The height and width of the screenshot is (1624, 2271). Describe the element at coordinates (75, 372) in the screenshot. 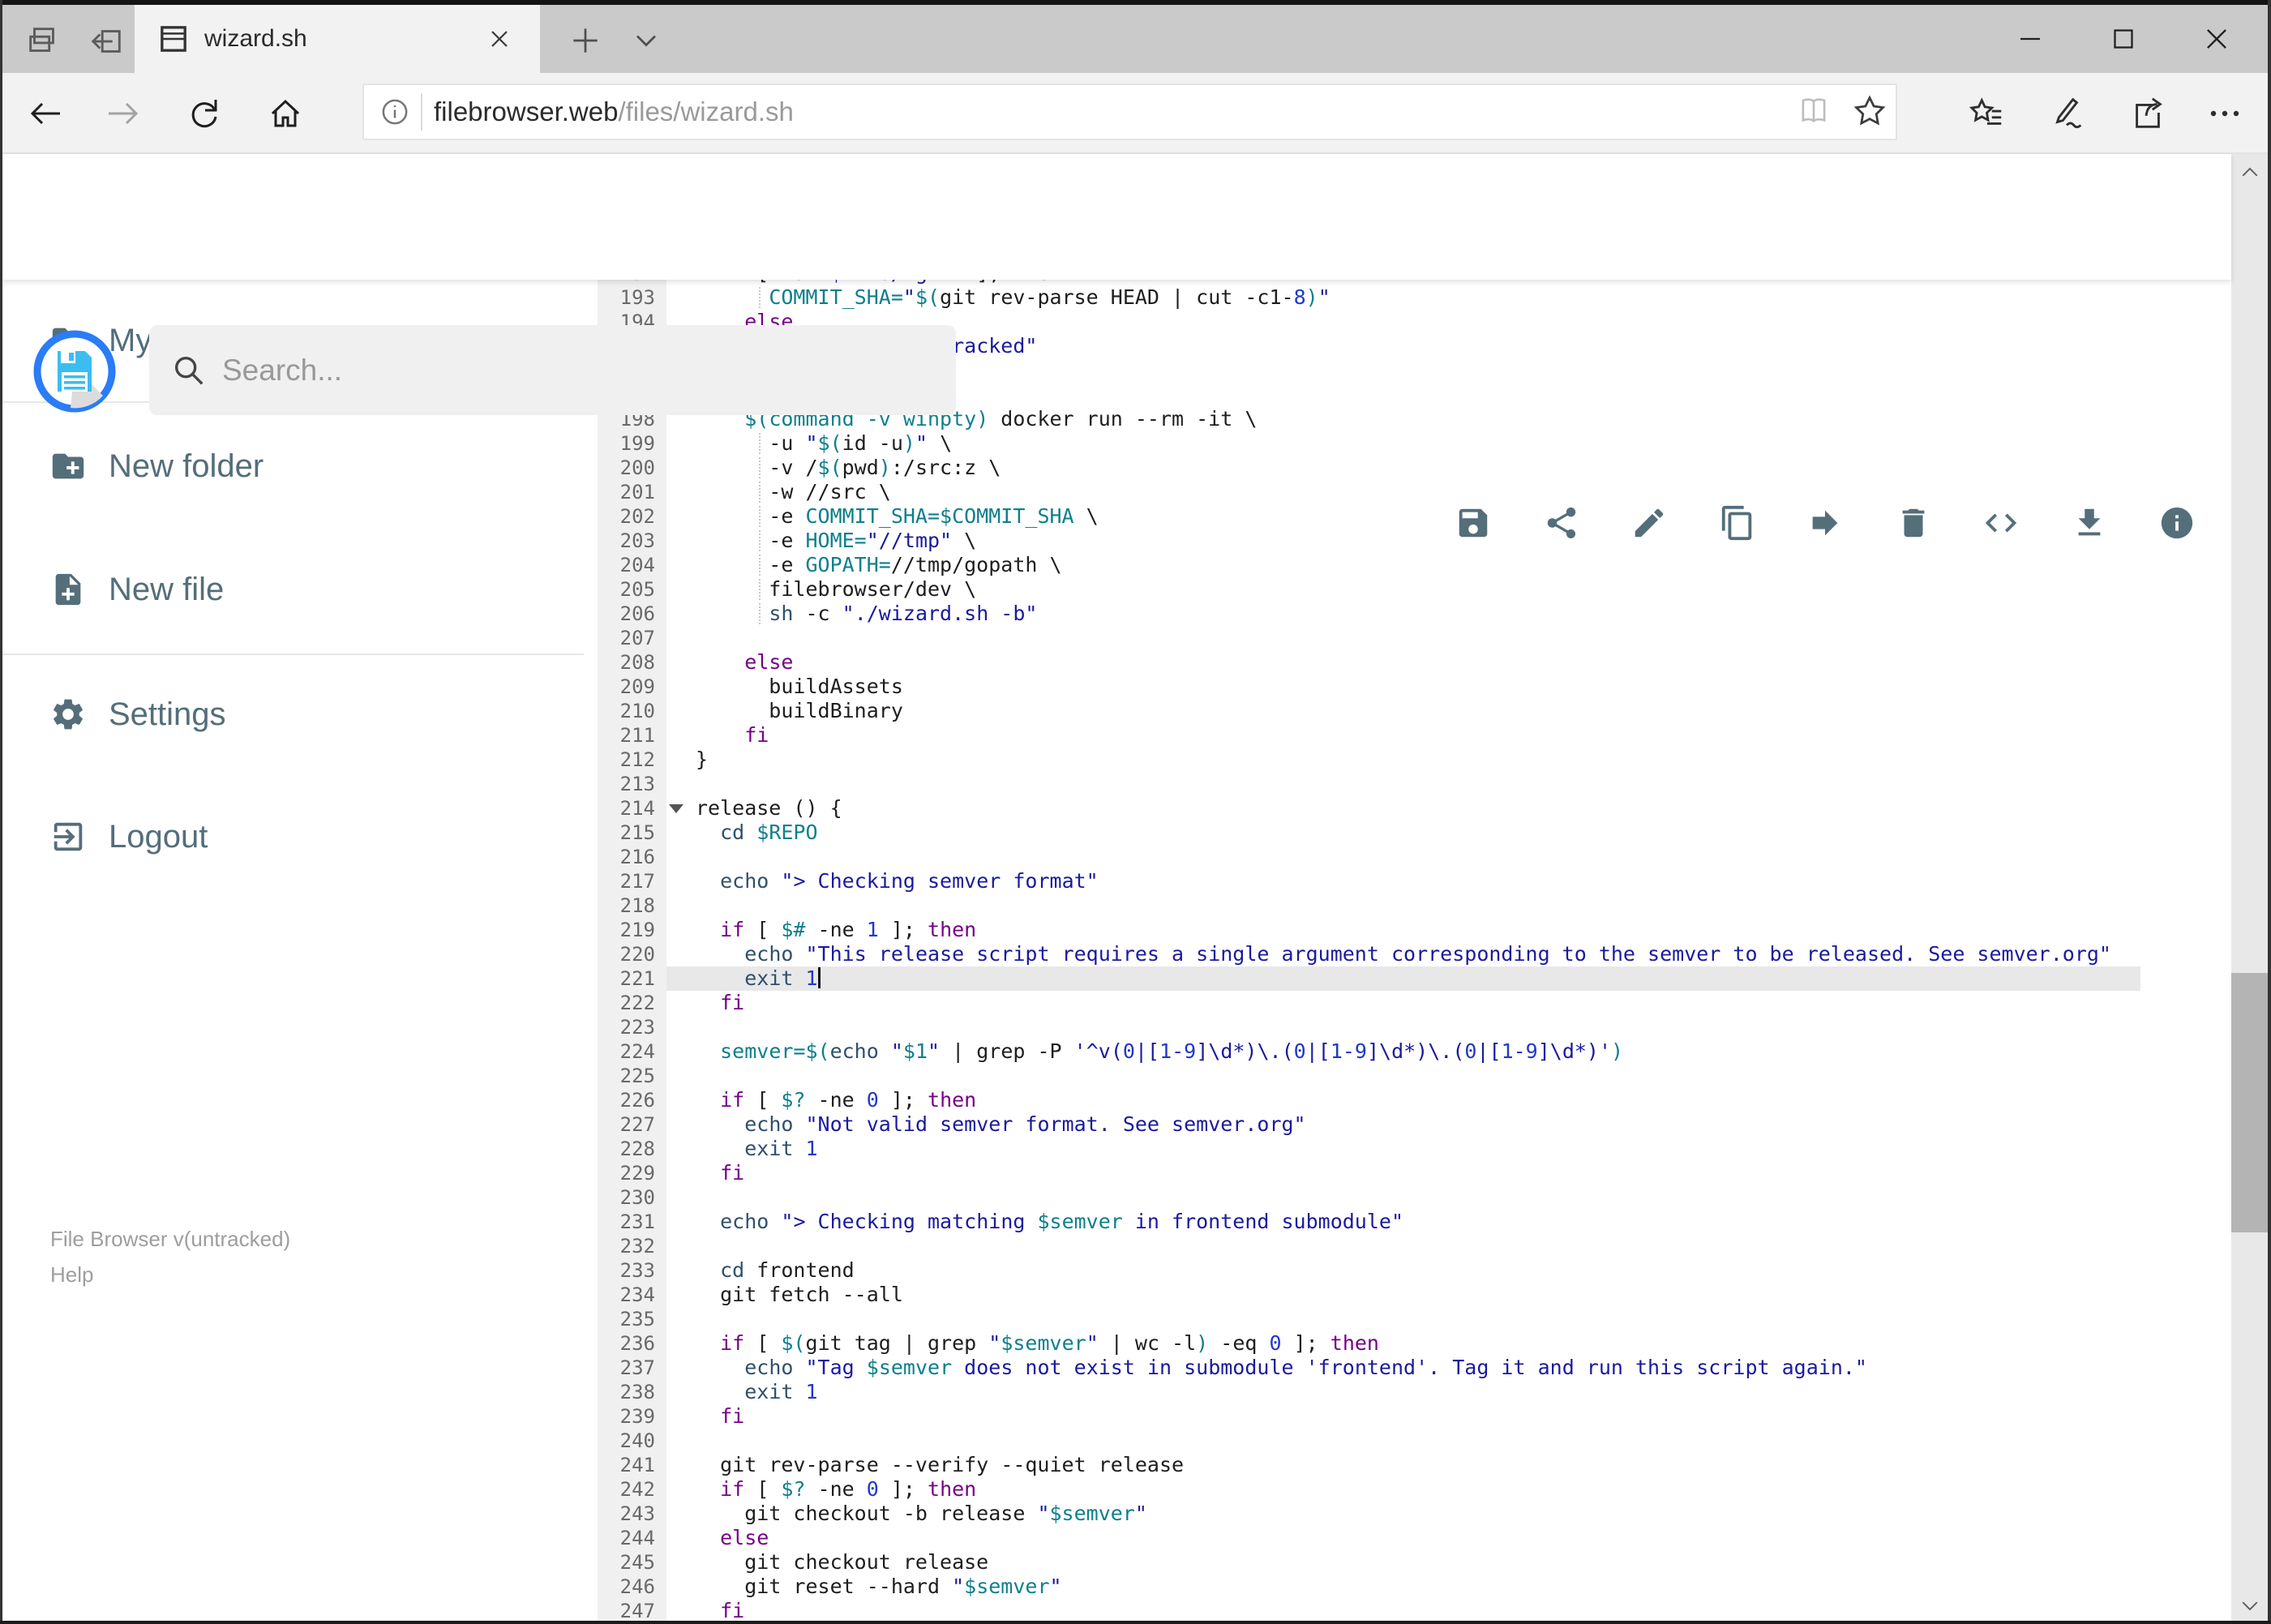

I see `filebrowser-logo` at that location.